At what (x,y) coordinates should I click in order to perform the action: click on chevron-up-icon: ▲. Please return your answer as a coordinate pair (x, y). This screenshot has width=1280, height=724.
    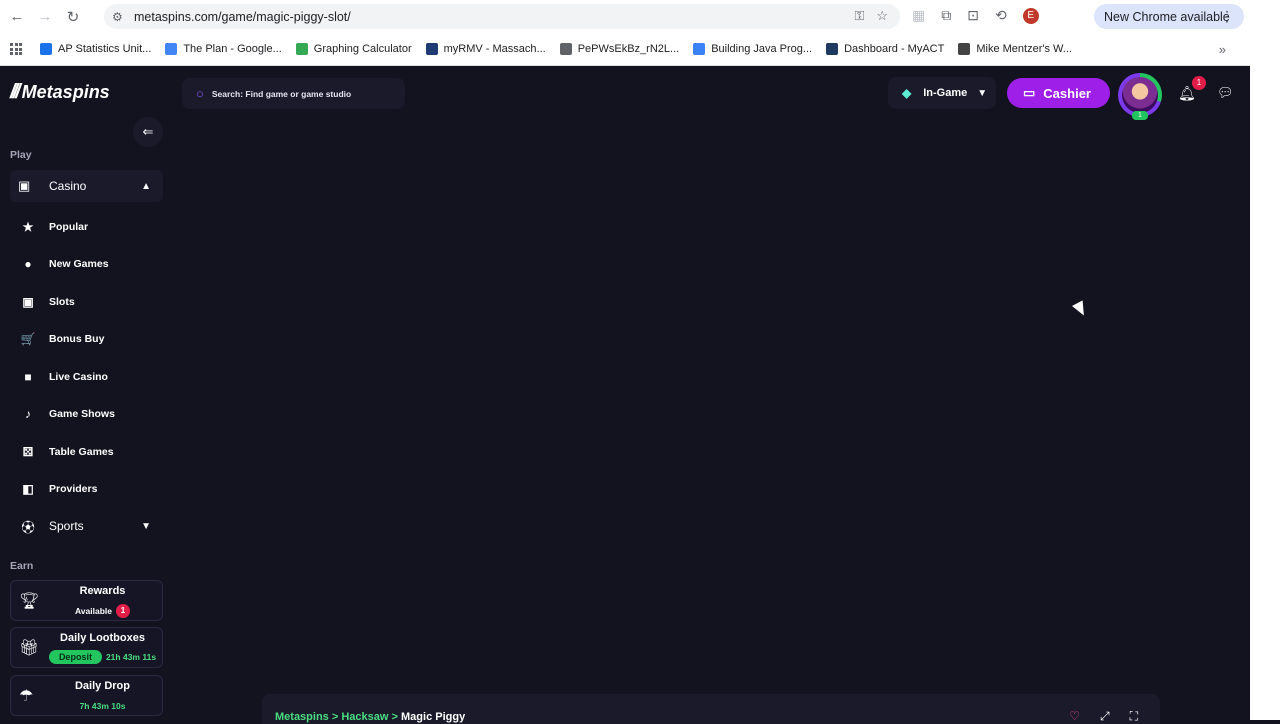
    Looking at the image, I should click on (146, 186).